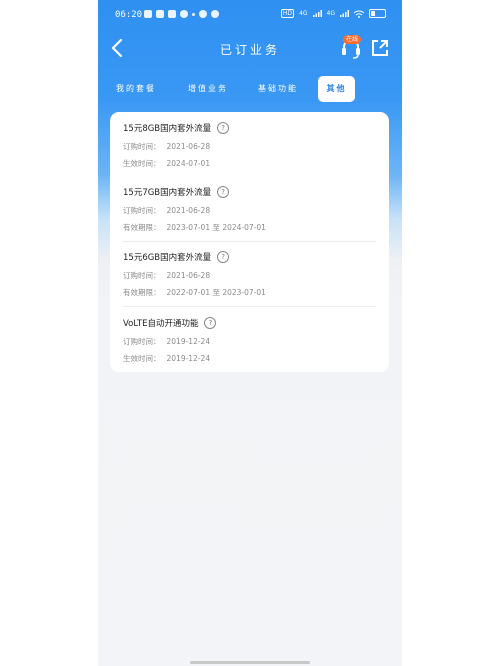 The width and height of the screenshot is (500, 666). What do you see at coordinates (380, 48) in the screenshot?
I see `share-icon` at bounding box center [380, 48].